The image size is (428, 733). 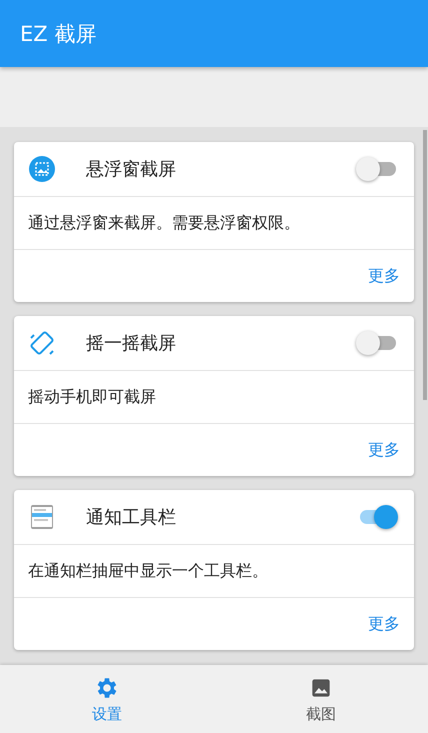 What do you see at coordinates (131, 169) in the screenshot?
I see `card-title: 悬浮窗截屏` at bounding box center [131, 169].